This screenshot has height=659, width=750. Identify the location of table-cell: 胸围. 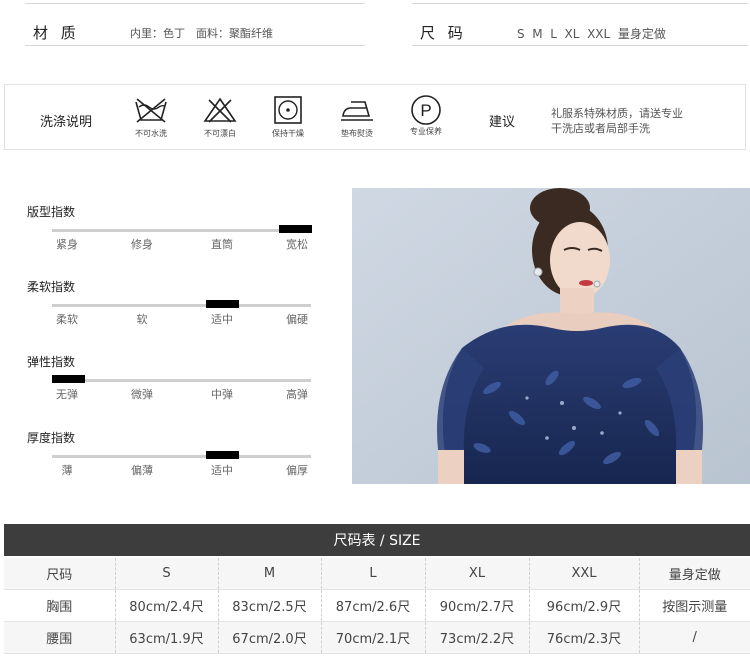
(60, 605).